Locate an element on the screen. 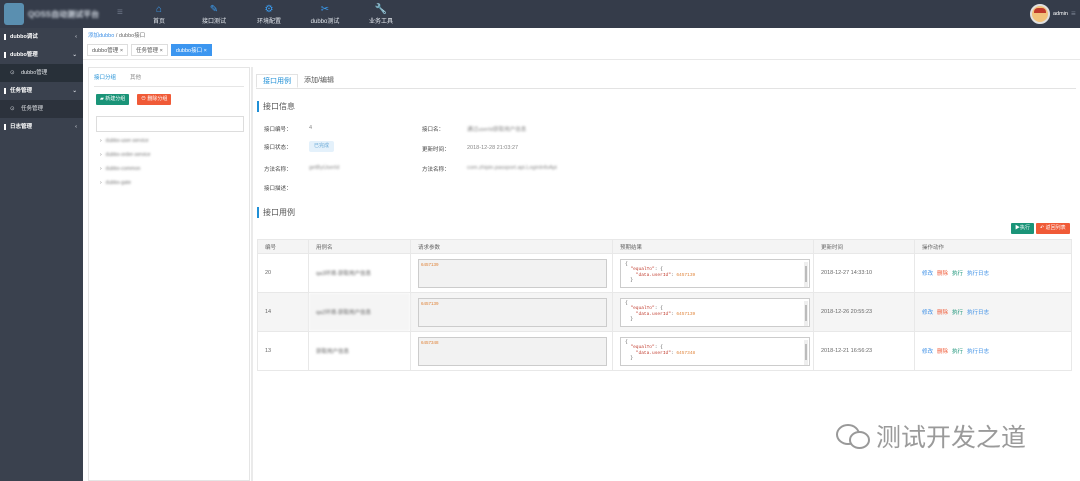 The height and width of the screenshot is (481, 1080). group-search-input is located at coordinates (170, 124).